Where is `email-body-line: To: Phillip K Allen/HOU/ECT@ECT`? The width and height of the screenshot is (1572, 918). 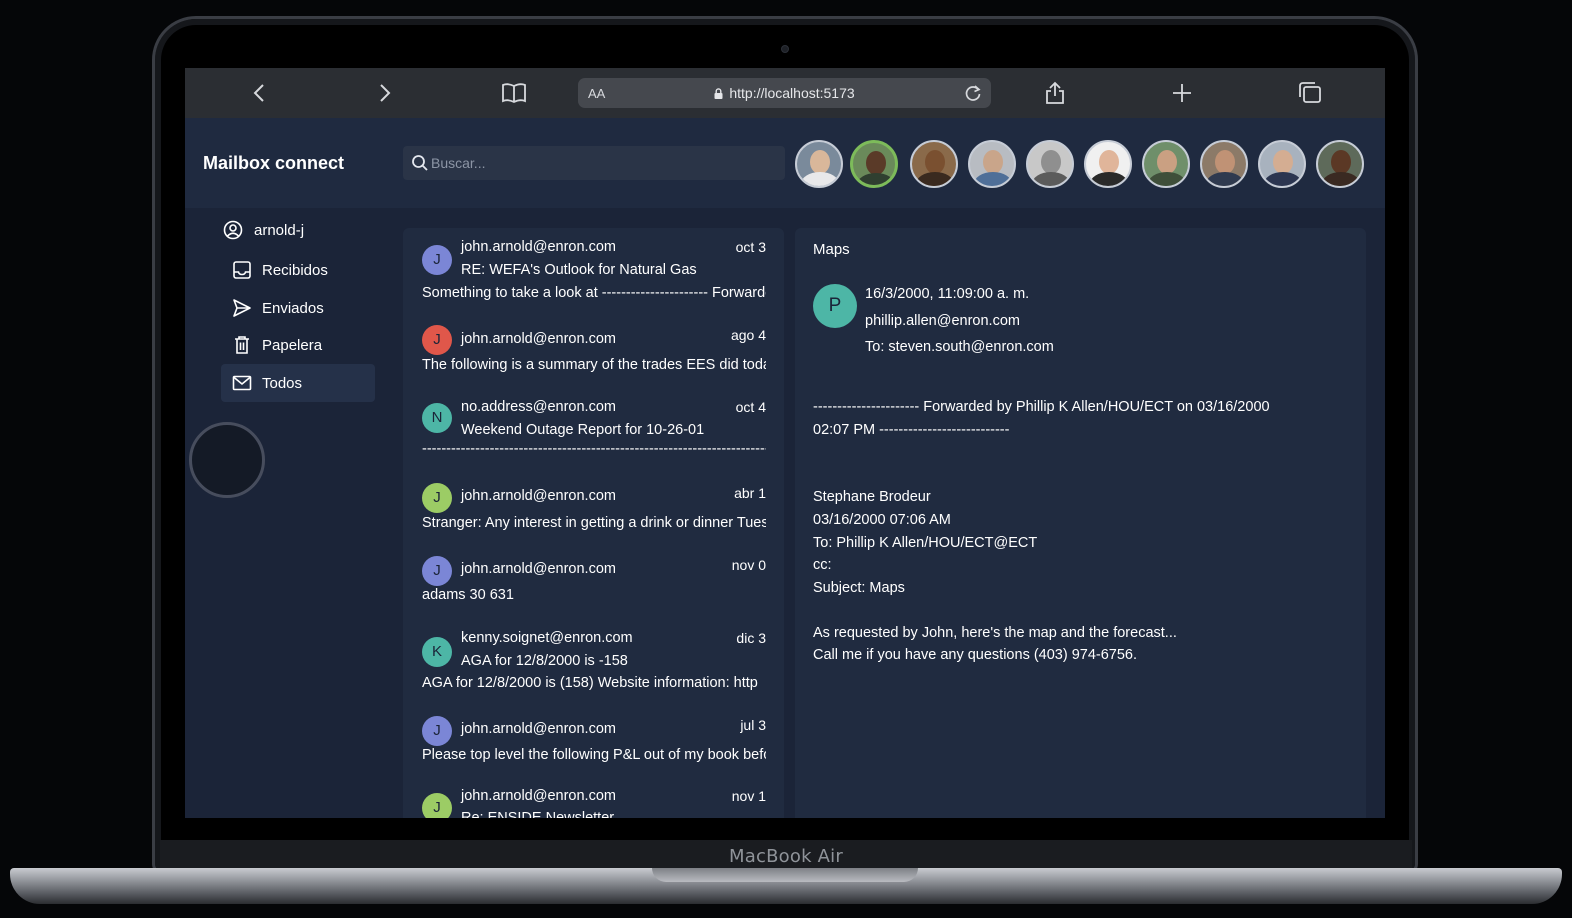 email-body-line: To: Phillip K Allen/HOU/ECT@ECT is located at coordinates (925, 543).